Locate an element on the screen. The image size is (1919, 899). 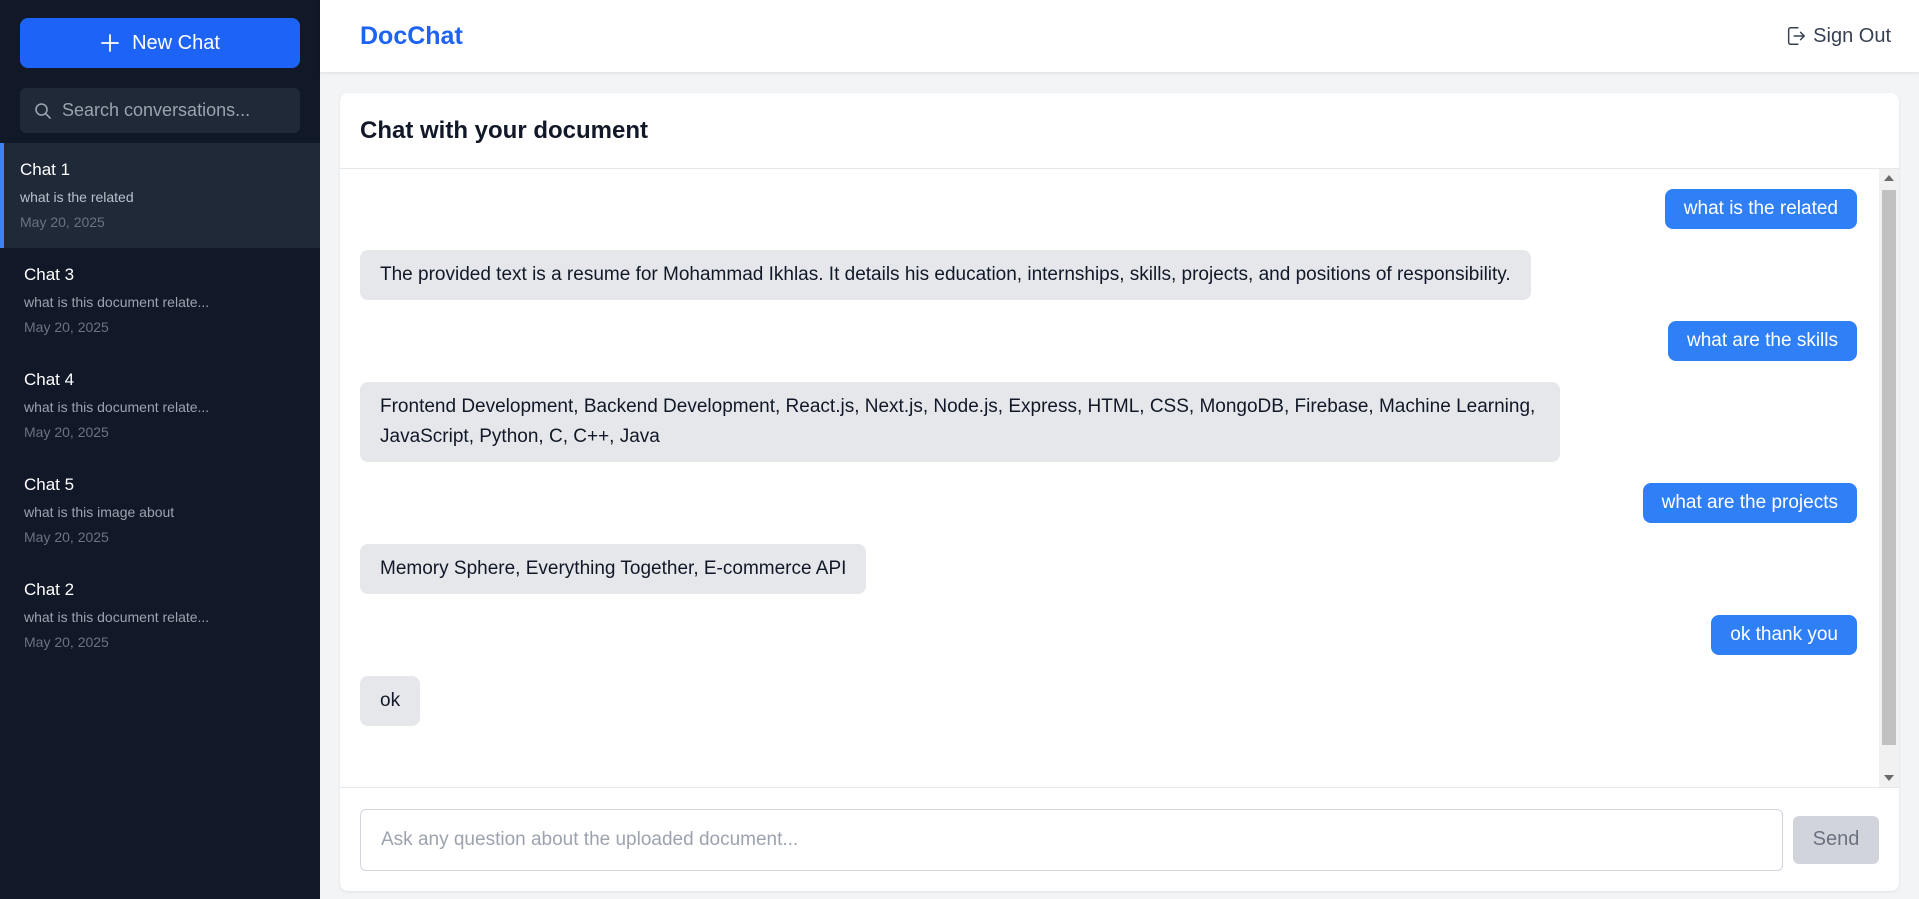
message-row: what are the skills is located at coordinates (1108, 341).